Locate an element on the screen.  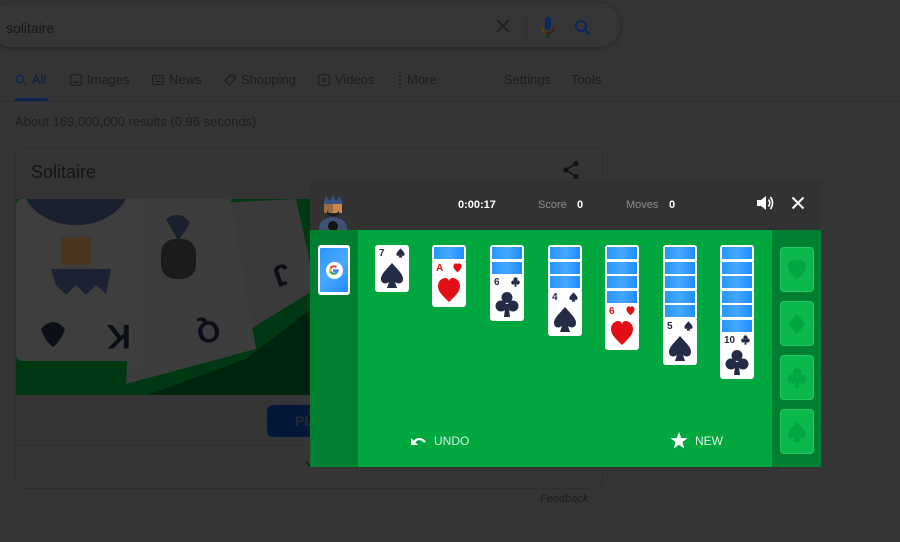
playing-card: 7 is located at coordinates (392, 268).